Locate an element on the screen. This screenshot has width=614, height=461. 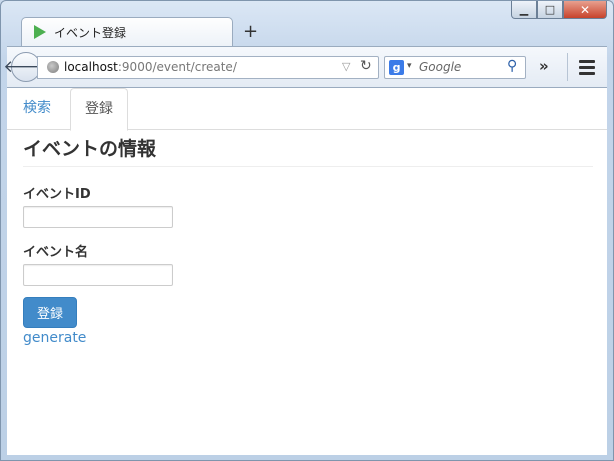
url-bar: localhost:9000/event/create/ ▽ ↻ is located at coordinates (208, 67).